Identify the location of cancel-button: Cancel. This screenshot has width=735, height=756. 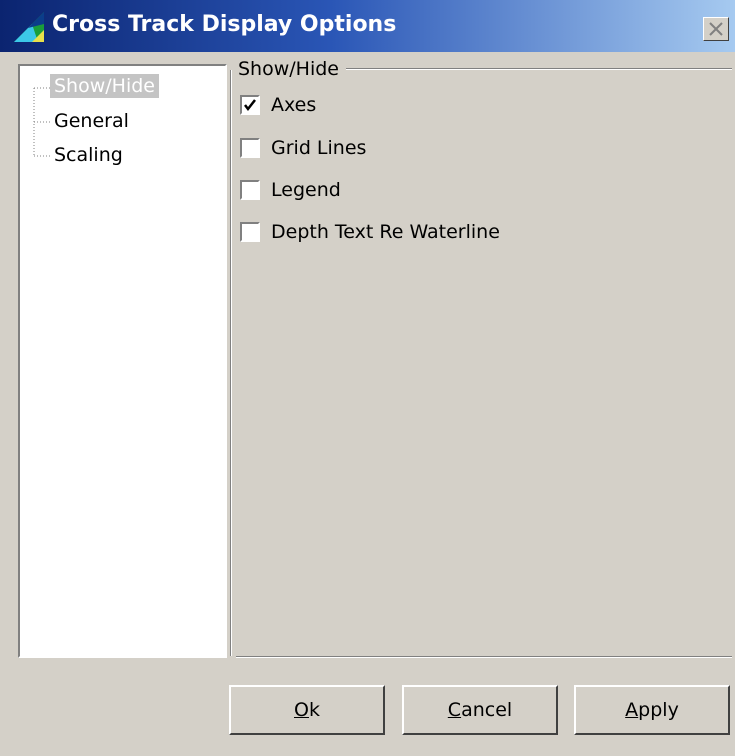
(480, 710).